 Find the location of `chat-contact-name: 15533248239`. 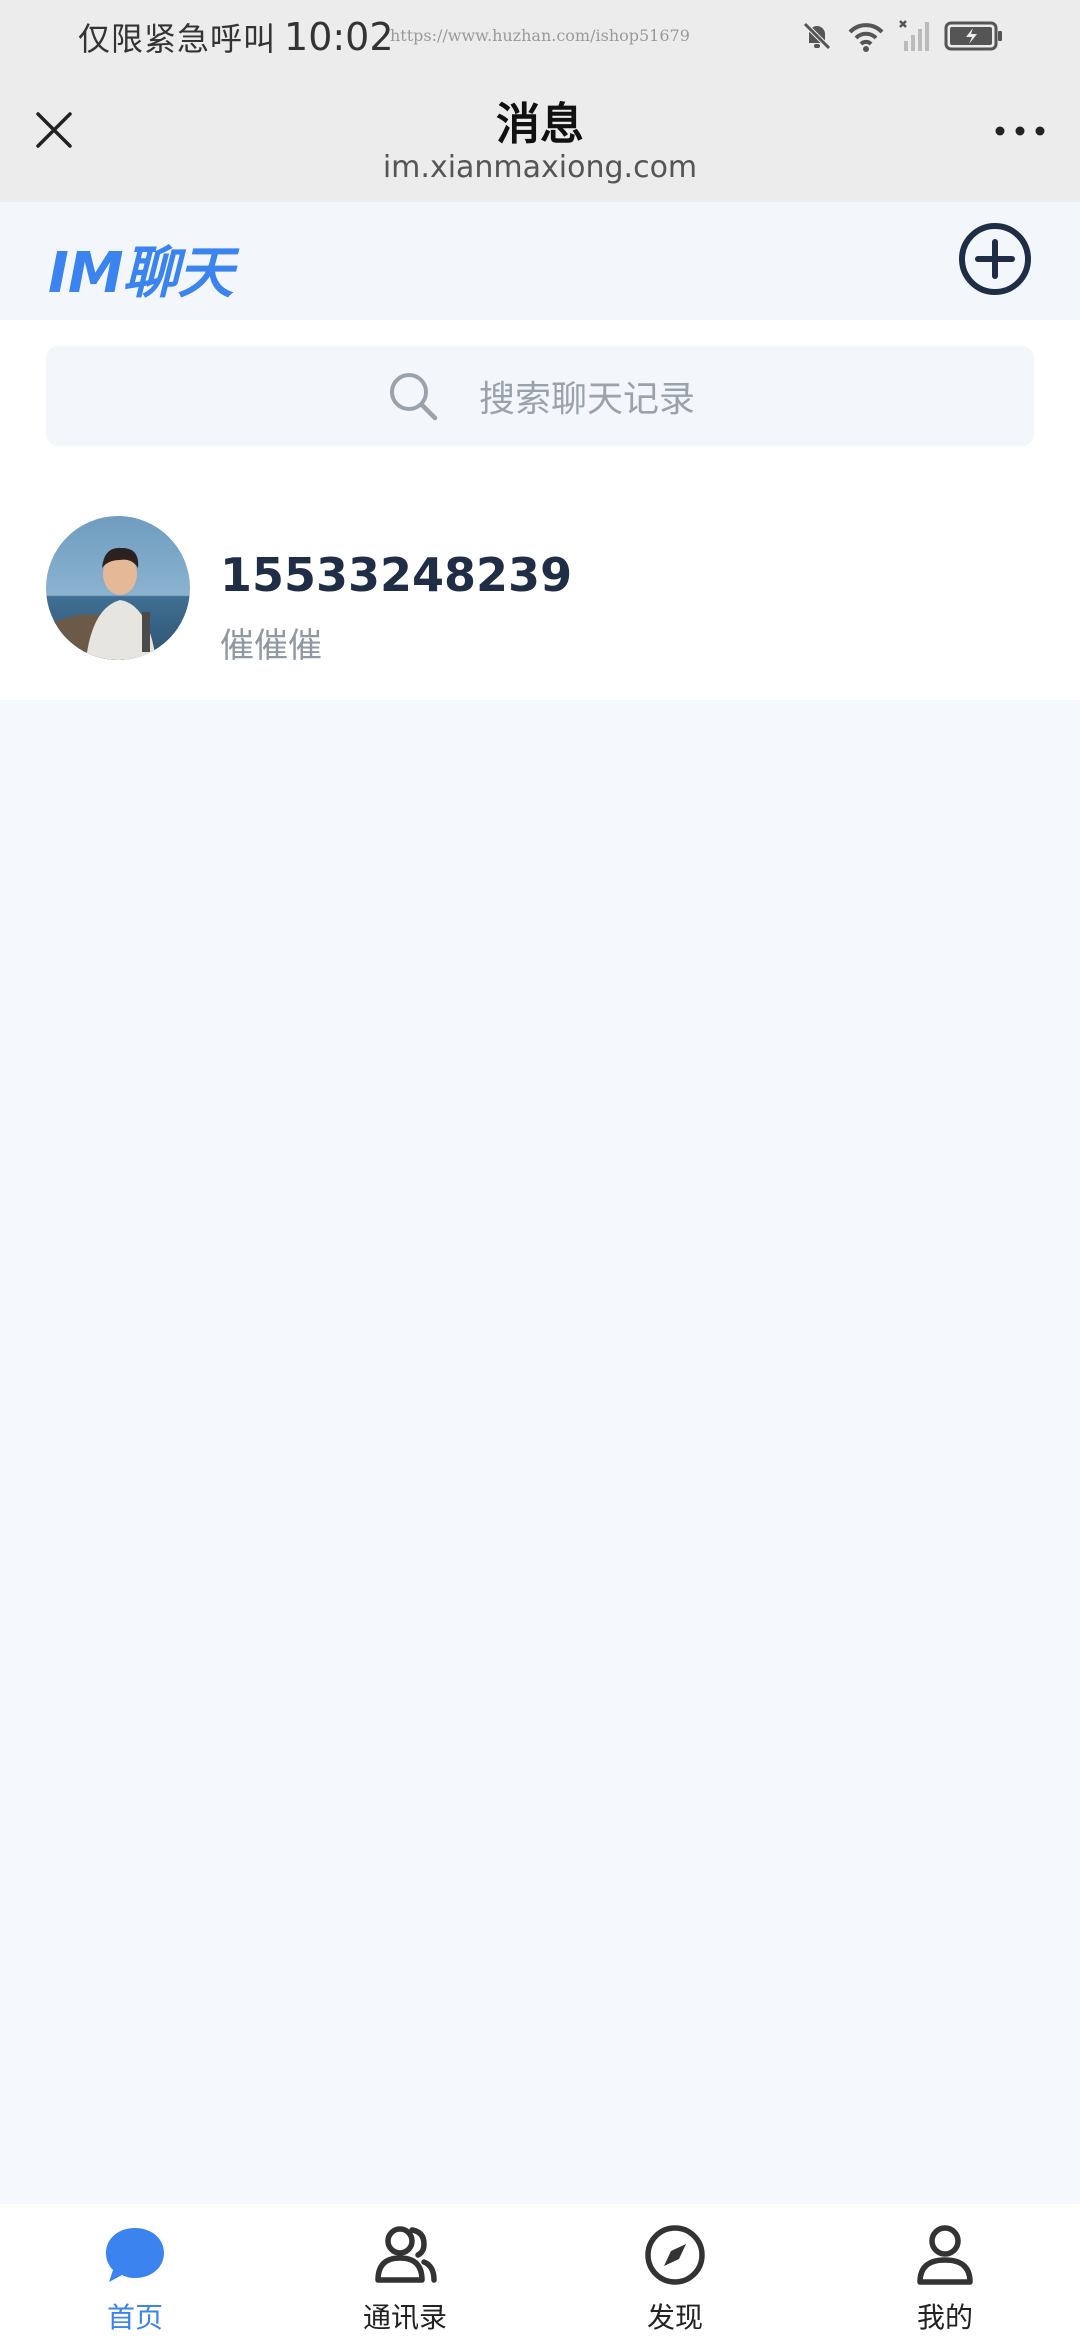

chat-contact-name: 15533248239 is located at coordinates (396, 575).